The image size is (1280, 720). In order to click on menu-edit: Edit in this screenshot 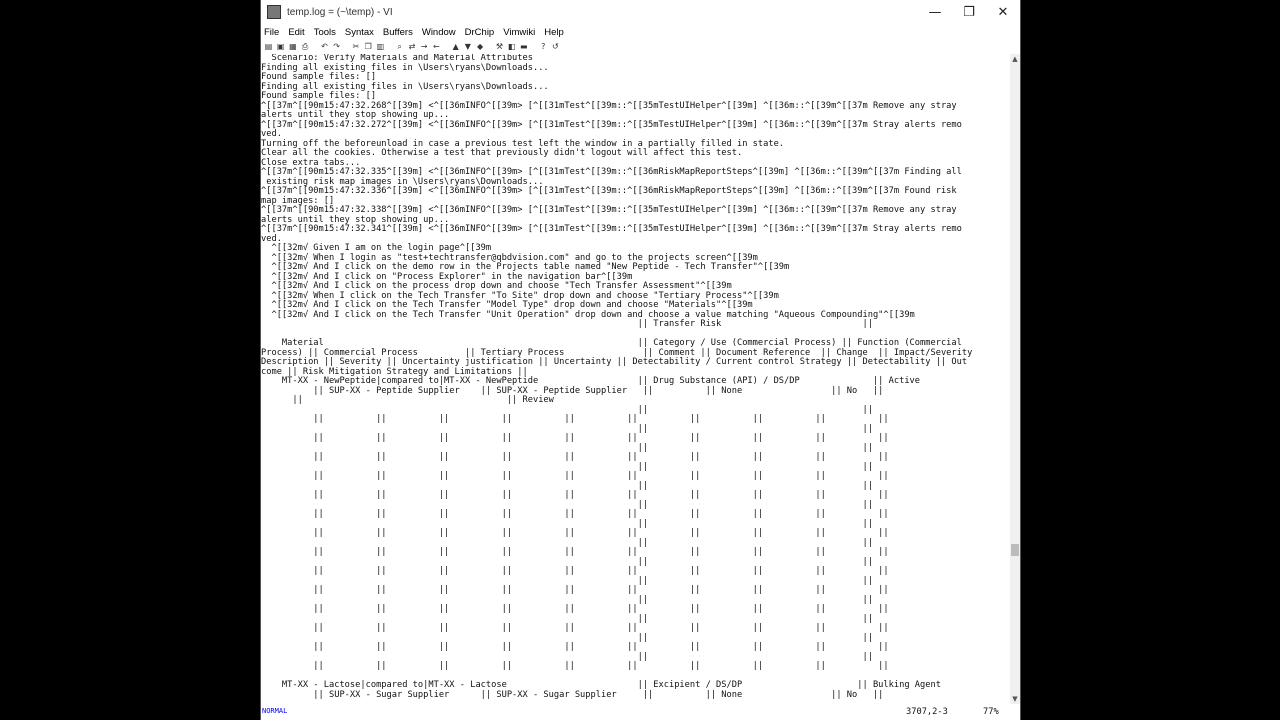, I will do `click(296, 32)`.